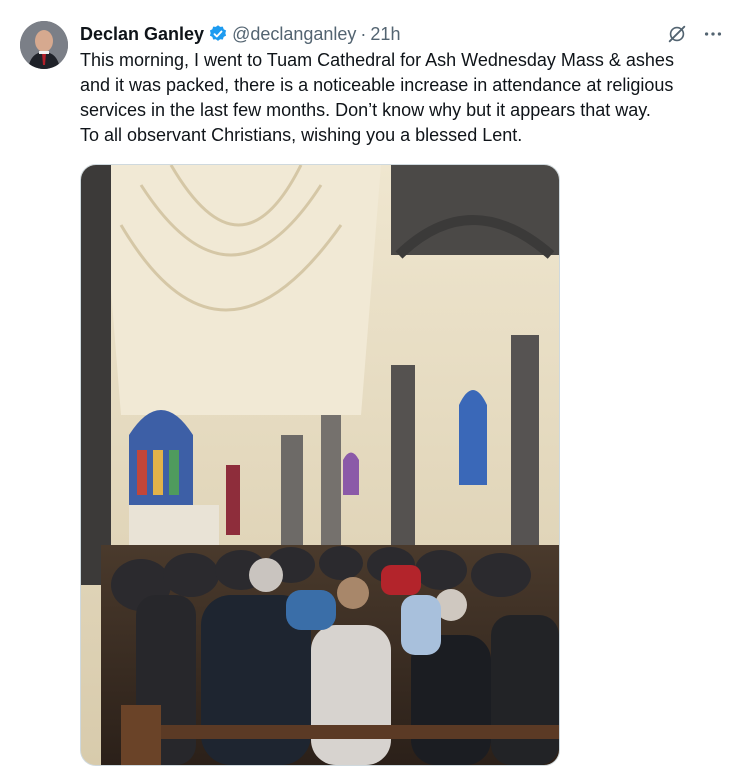  I want to click on timestamp: 21h, so click(385, 34).